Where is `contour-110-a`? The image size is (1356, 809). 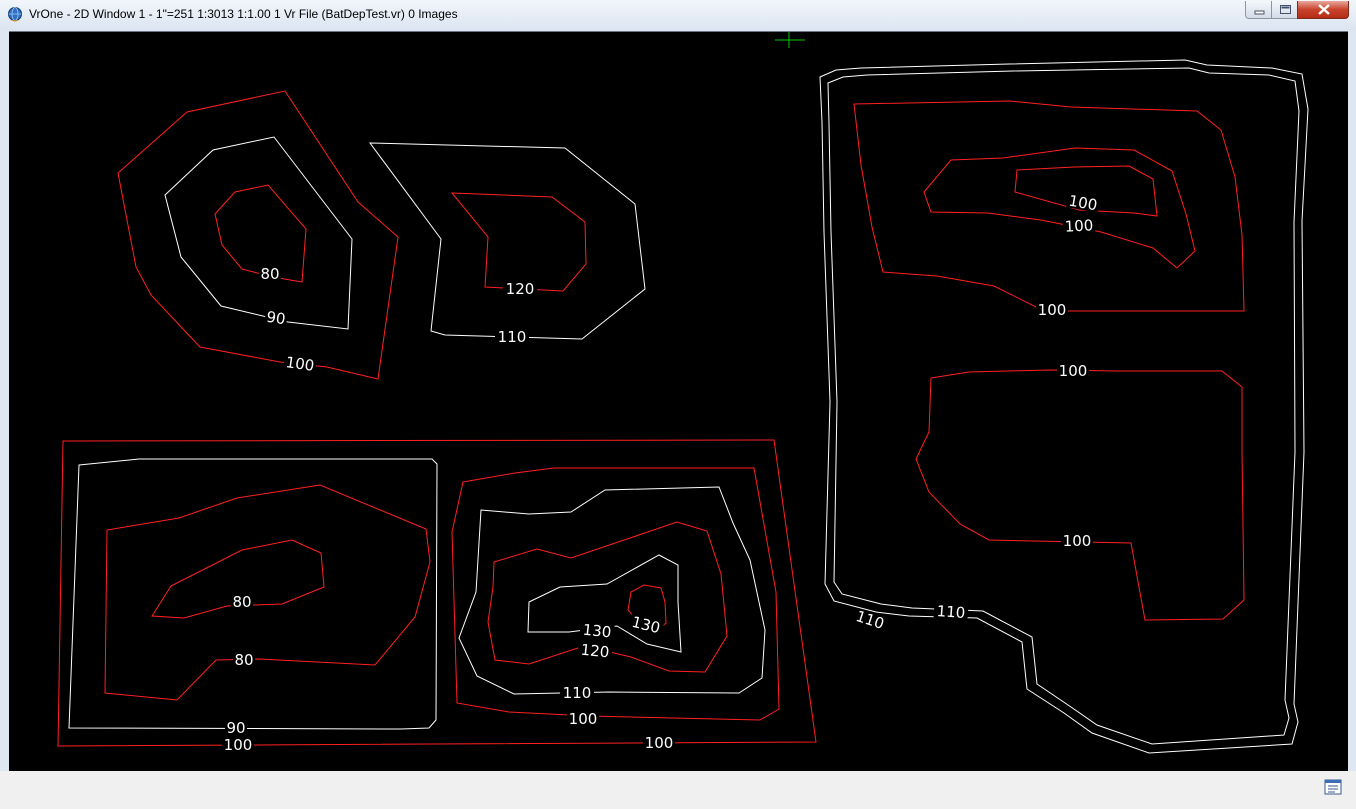 contour-110-a is located at coordinates (507, 241).